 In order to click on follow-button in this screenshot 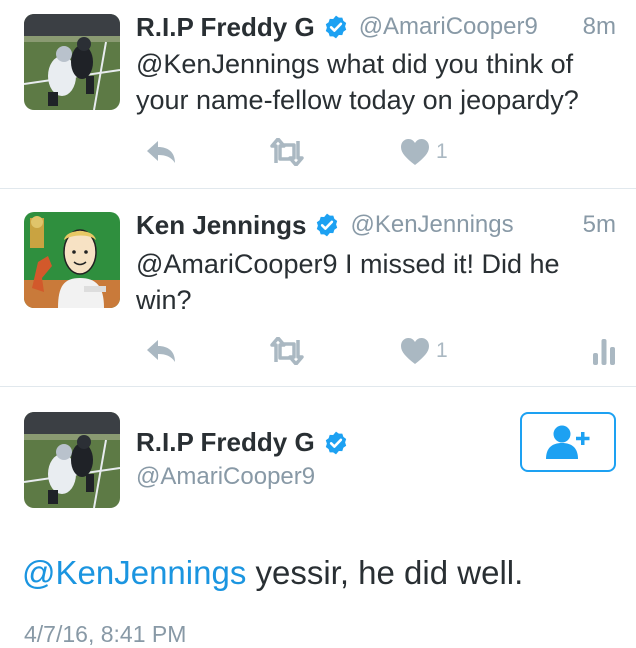, I will do `click(568, 442)`.